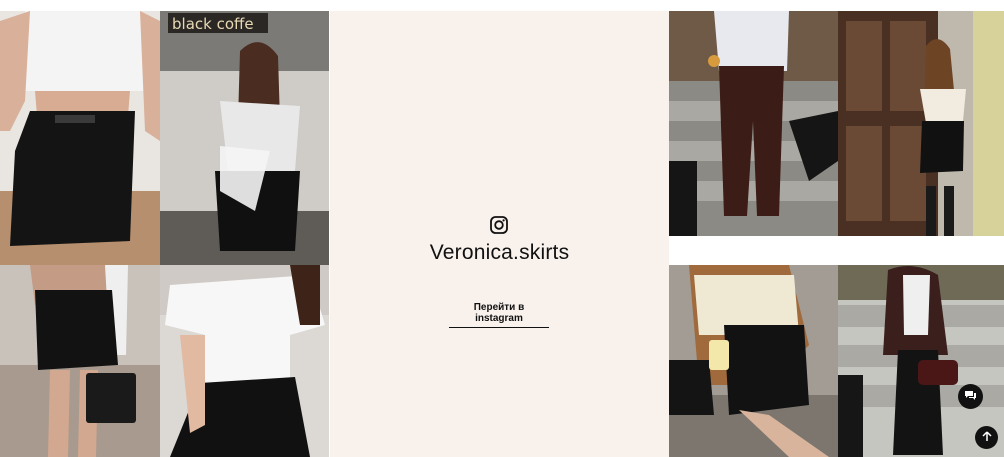 The image size is (1004, 457). I want to click on profile-name: Veronica.skirts, so click(499, 252).